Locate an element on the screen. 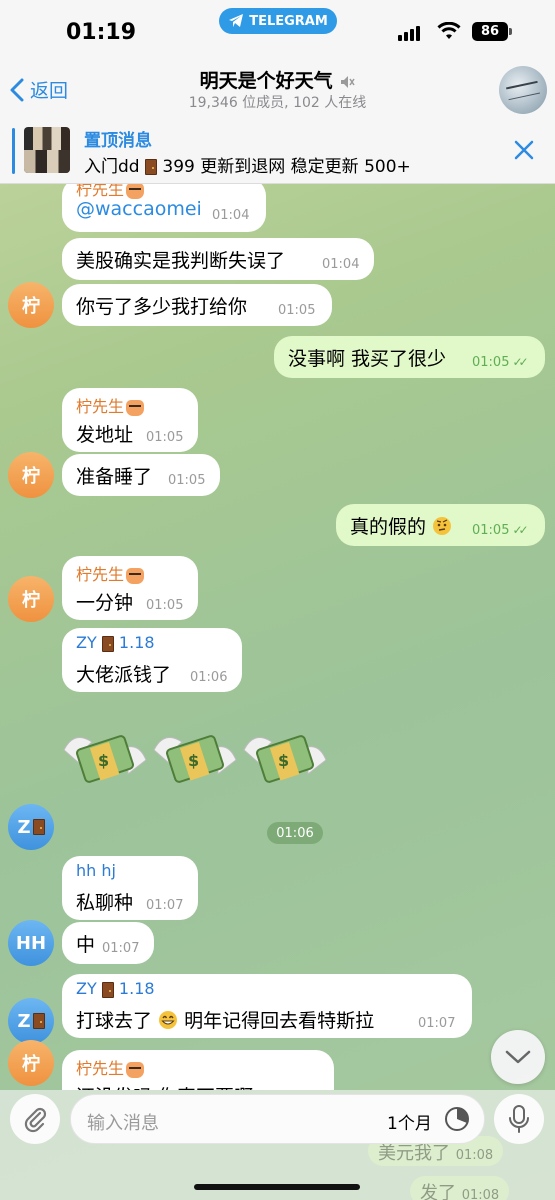 Image resolution: width=555 pixels, height=1200 pixels. telegram-icon is located at coordinates (236, 20).